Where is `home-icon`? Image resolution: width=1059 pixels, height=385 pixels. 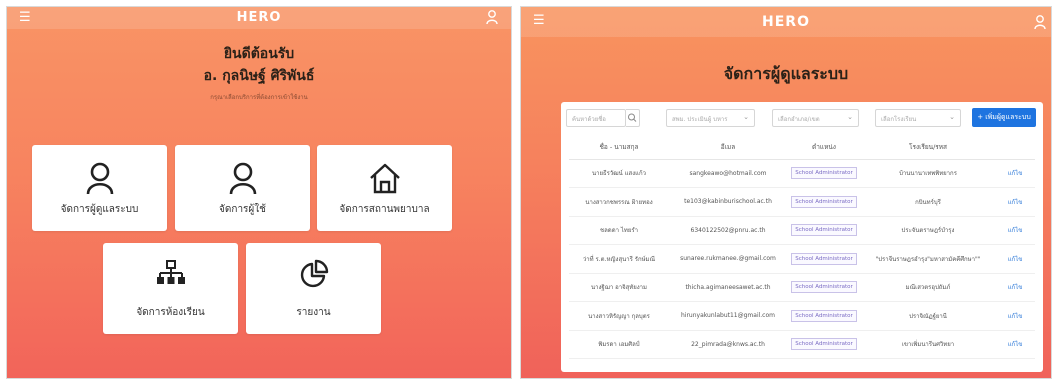
home-icon is located at coordinates (384, 178).